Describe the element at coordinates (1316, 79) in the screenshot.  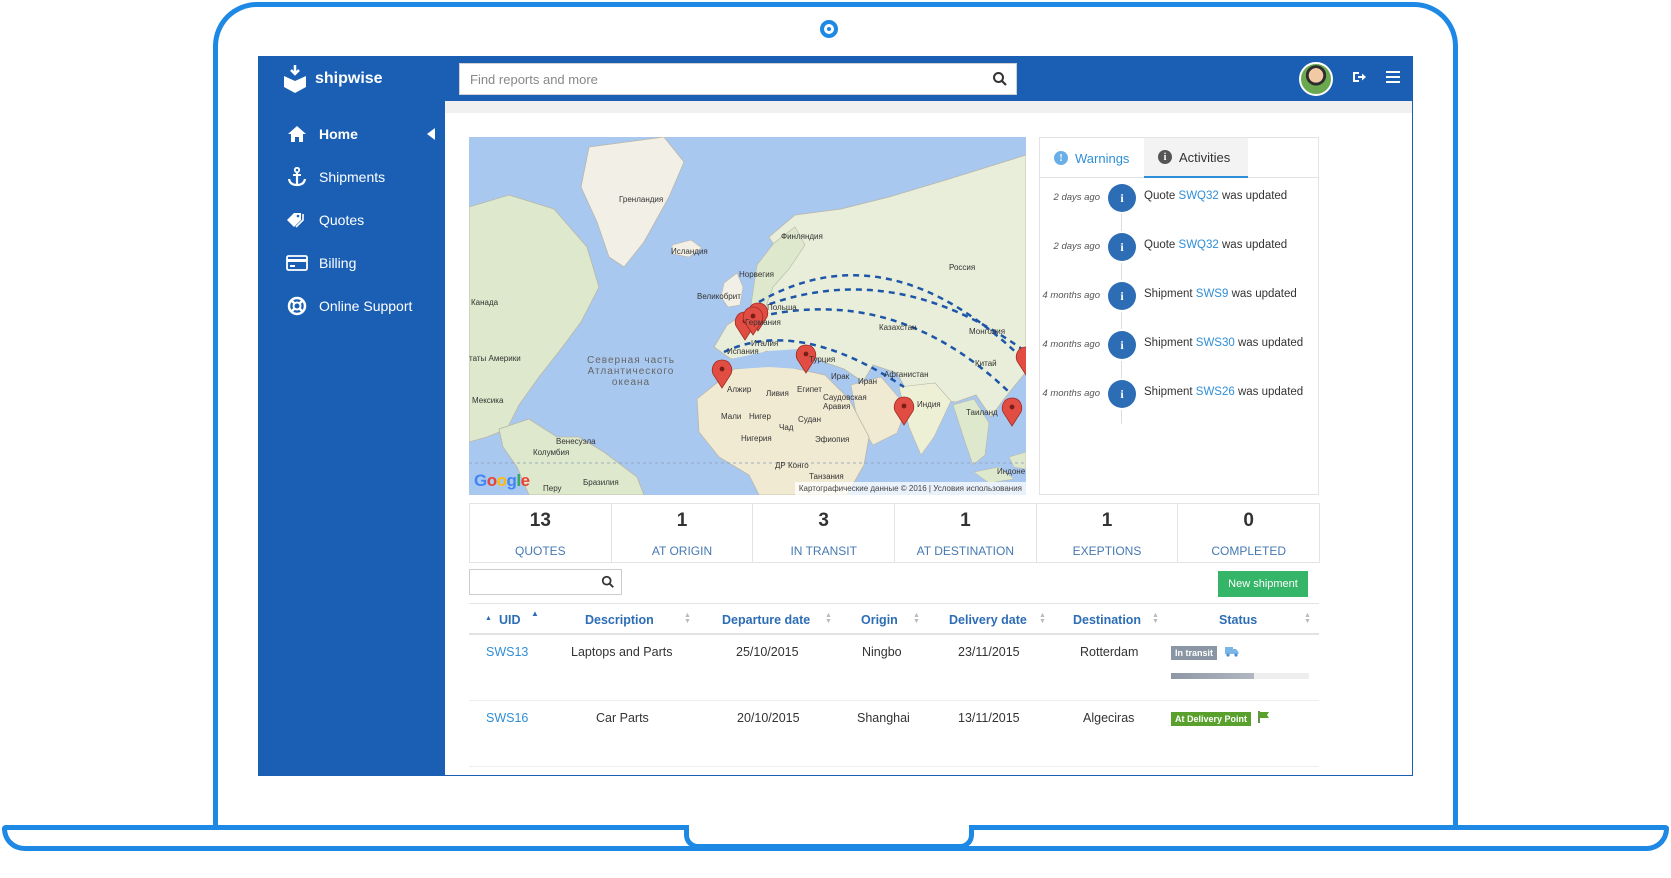
I see `avatar` at that location.